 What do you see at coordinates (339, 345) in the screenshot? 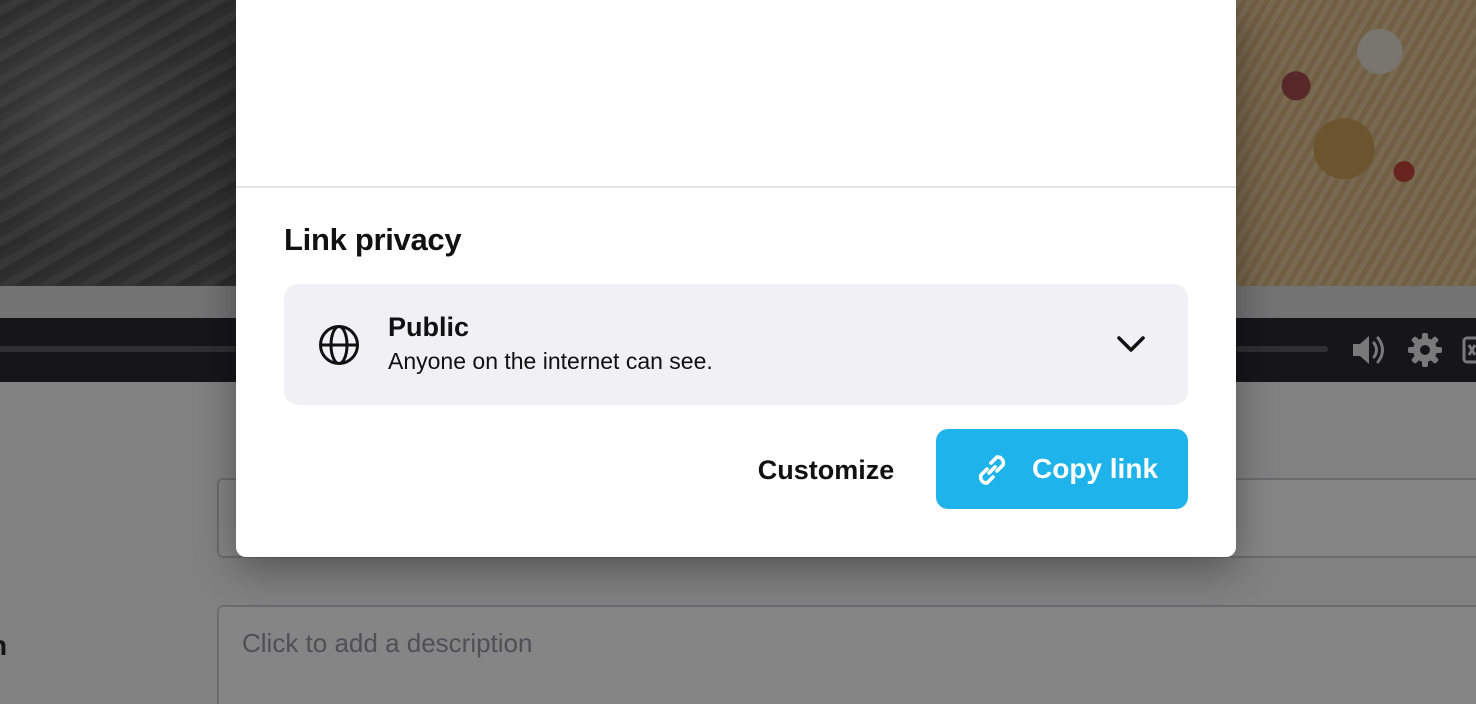
I see `globe-icon` at bounding box center [339, 345].